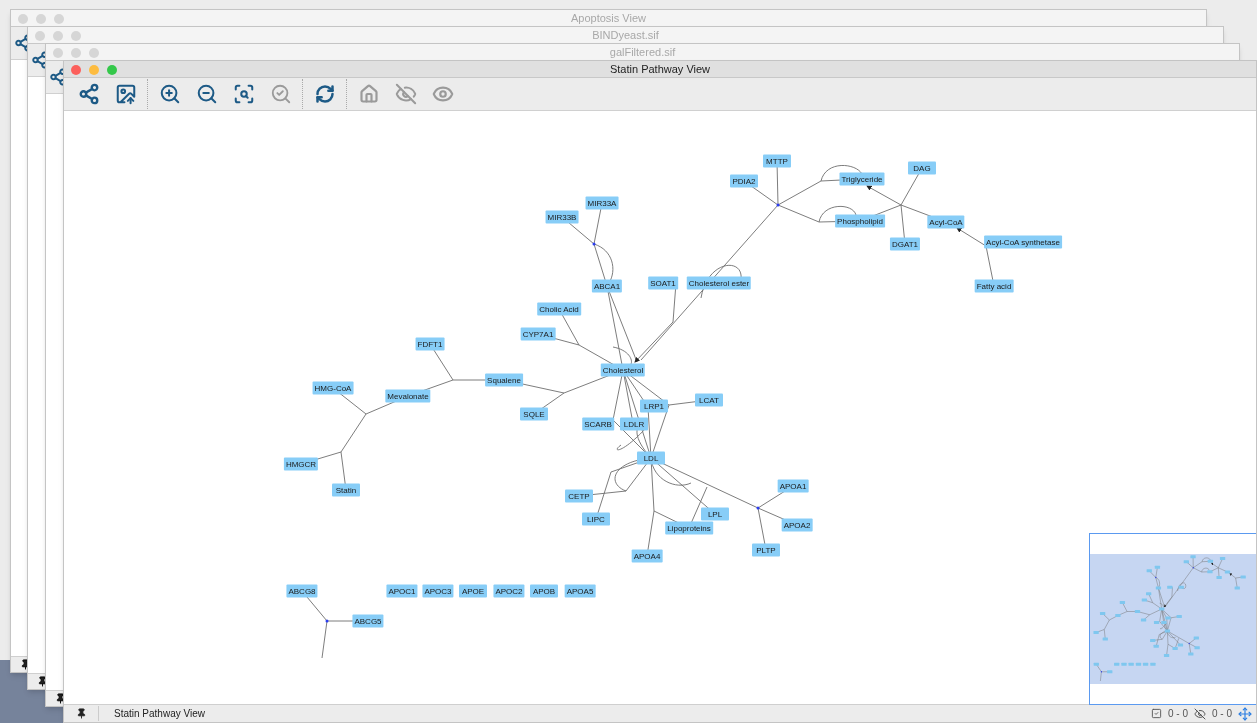  Describe the element at coordinates (608, 18) in the screenshot. I see `window-title: Apoptosis View` at that location.